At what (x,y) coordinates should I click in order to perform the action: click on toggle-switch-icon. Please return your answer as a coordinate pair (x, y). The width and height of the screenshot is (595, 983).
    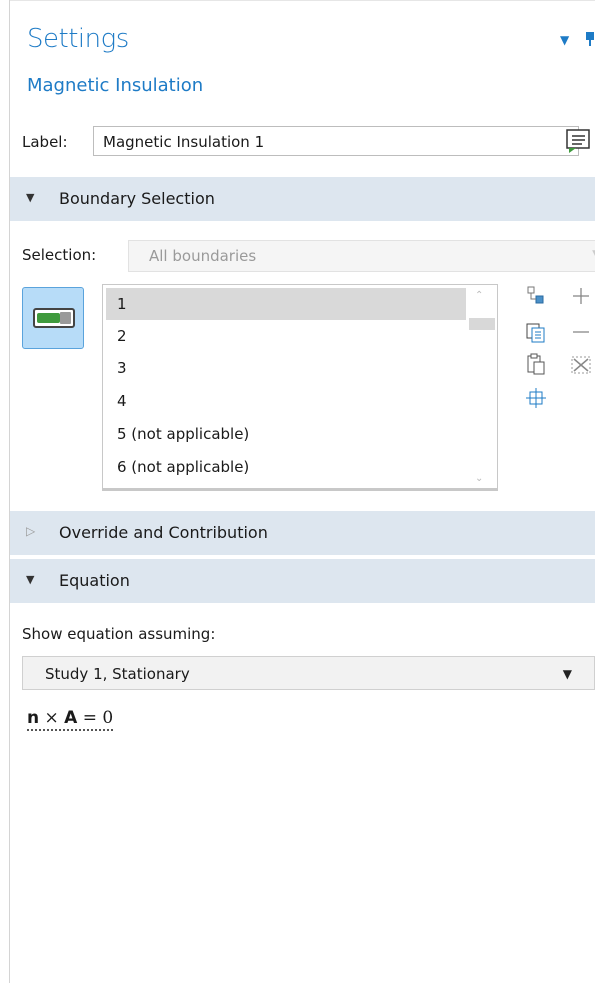
    Looking at the image, I should click on (54, 318).